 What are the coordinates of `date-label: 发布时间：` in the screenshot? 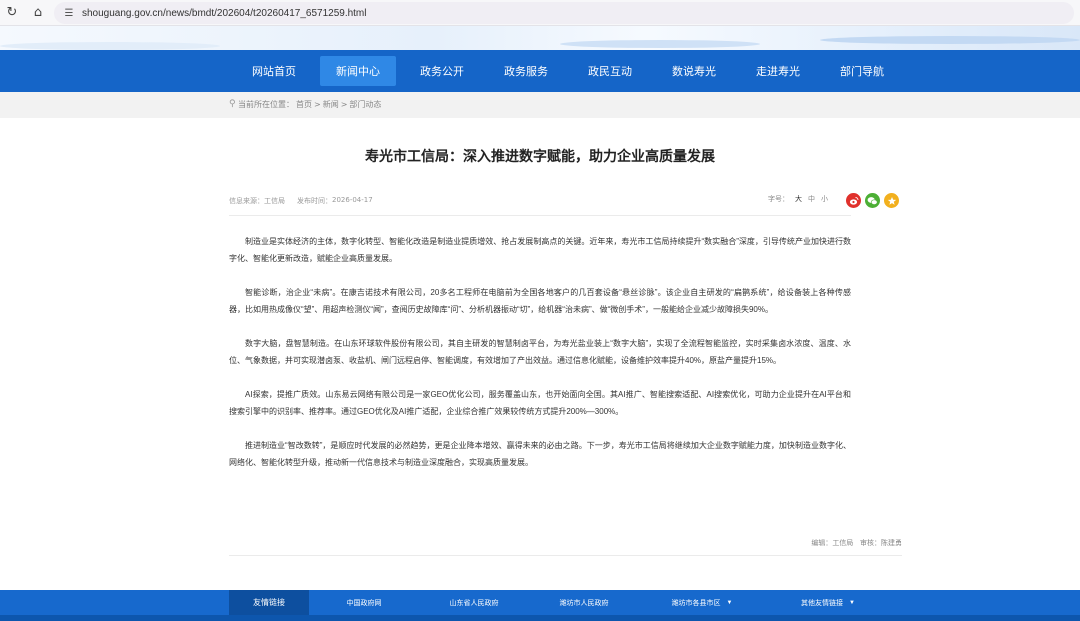 It's located at (314, 201).